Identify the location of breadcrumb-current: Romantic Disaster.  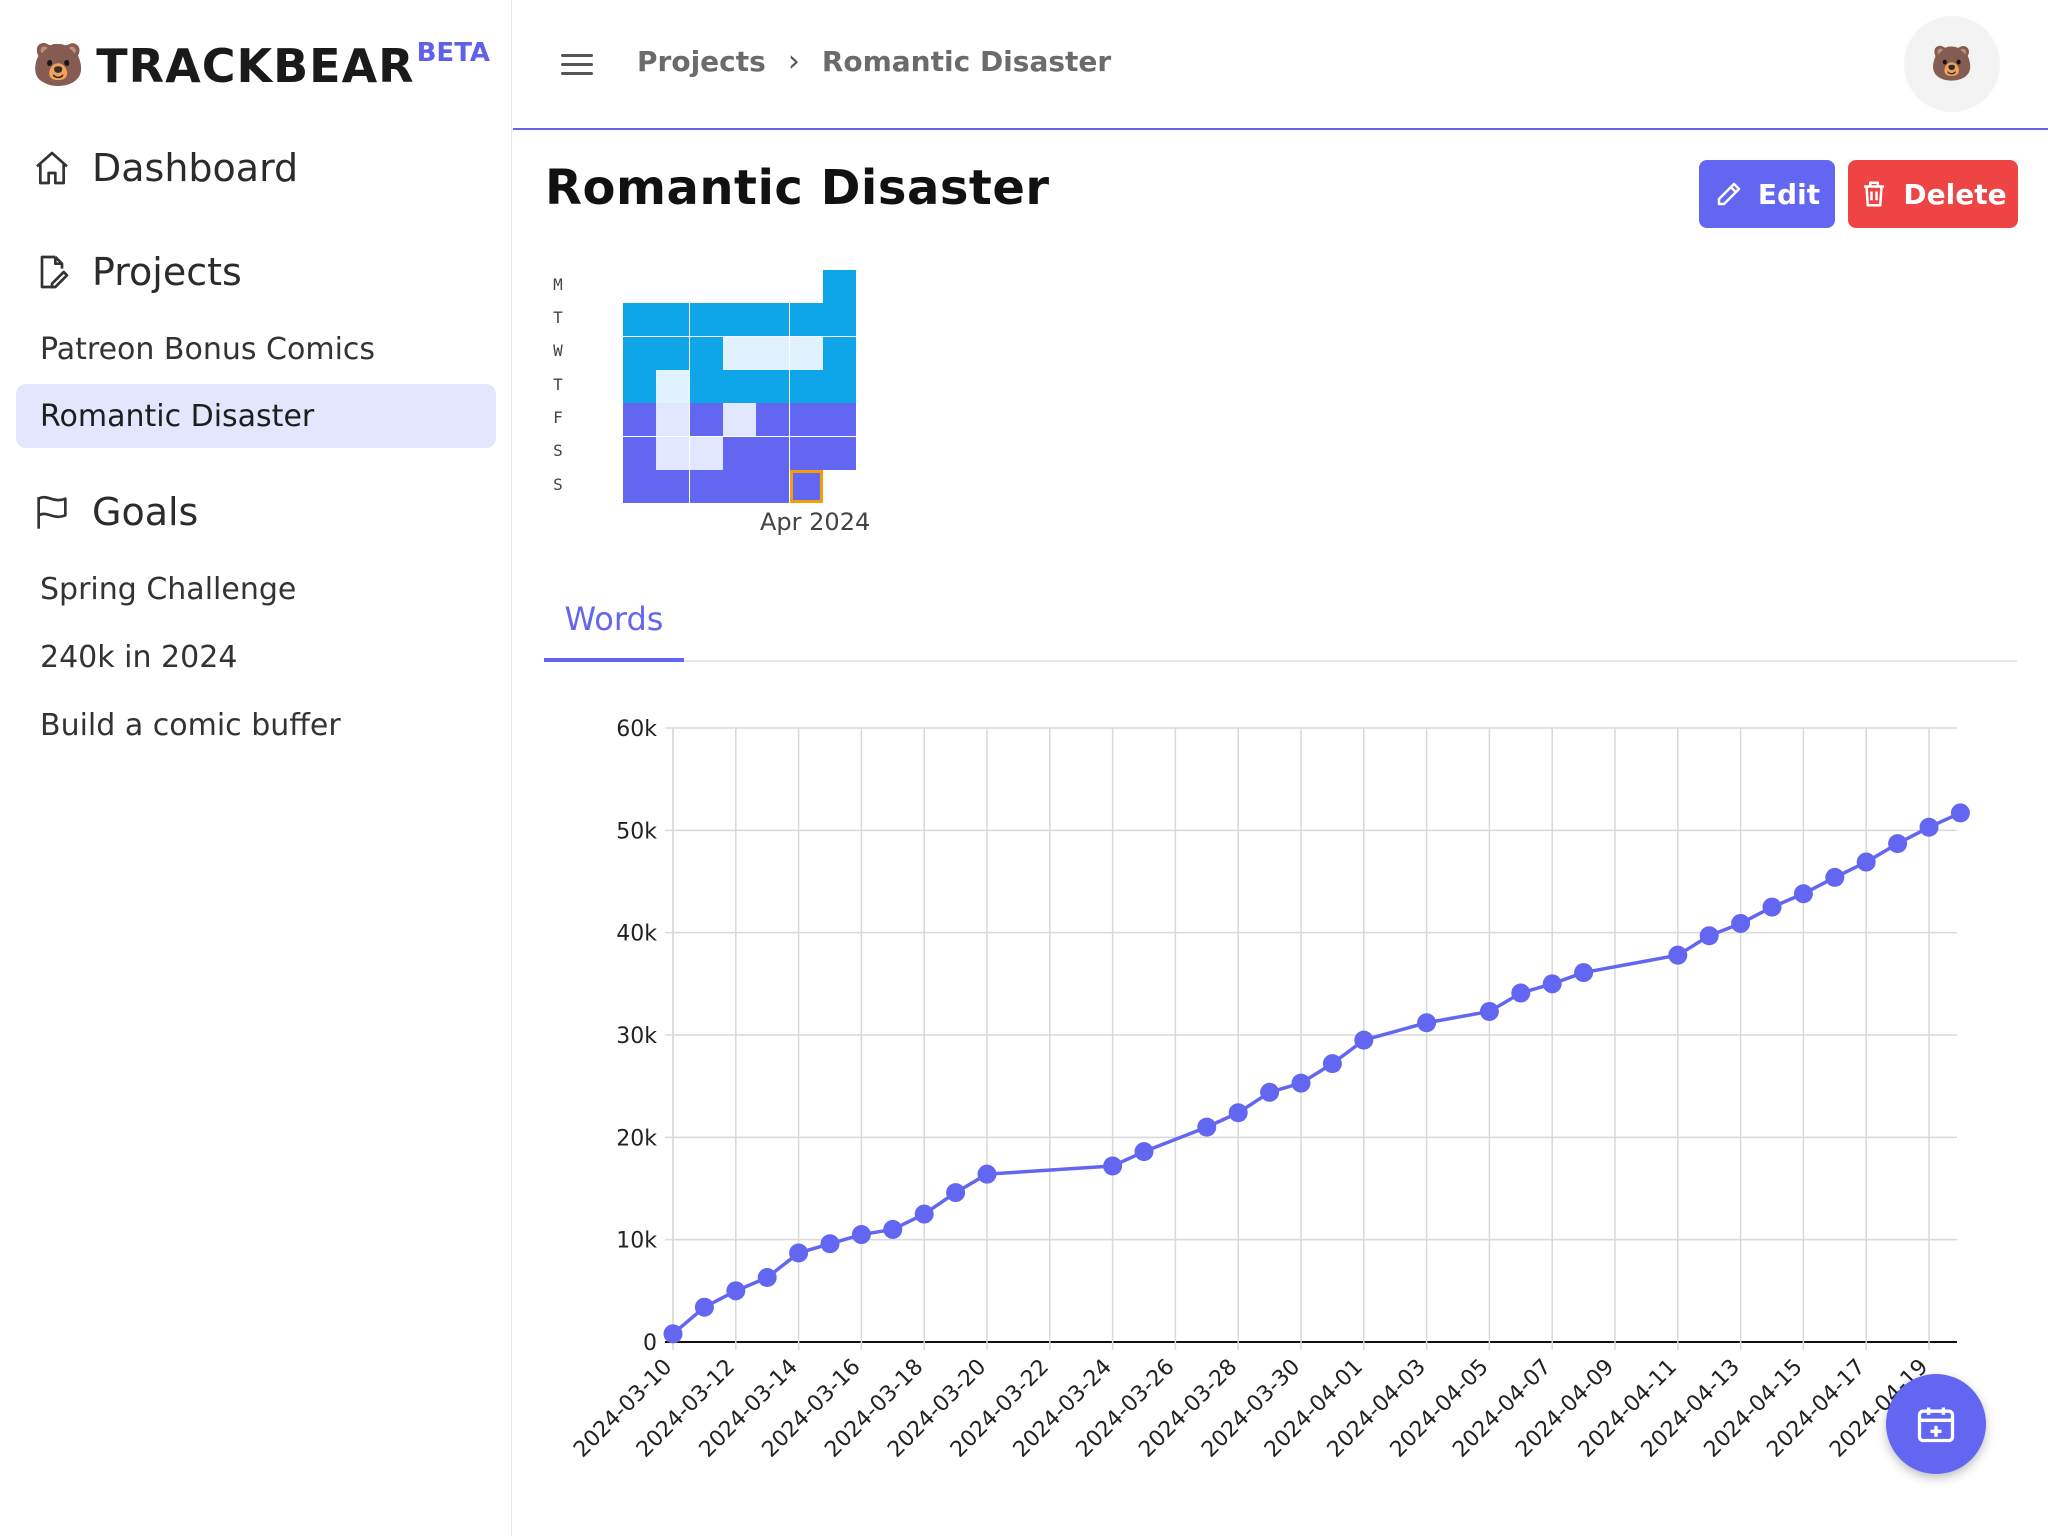
(966, 61).